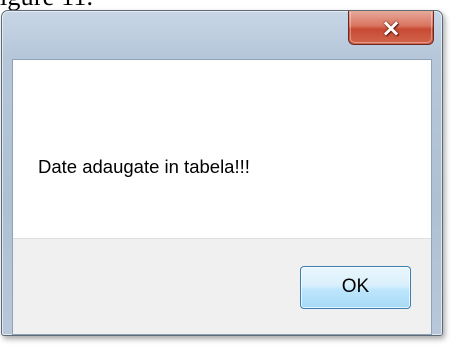  Describe the element at coordinates (46, 5) in the screenshot. I see `figure-caption: igure 11.` at that location.